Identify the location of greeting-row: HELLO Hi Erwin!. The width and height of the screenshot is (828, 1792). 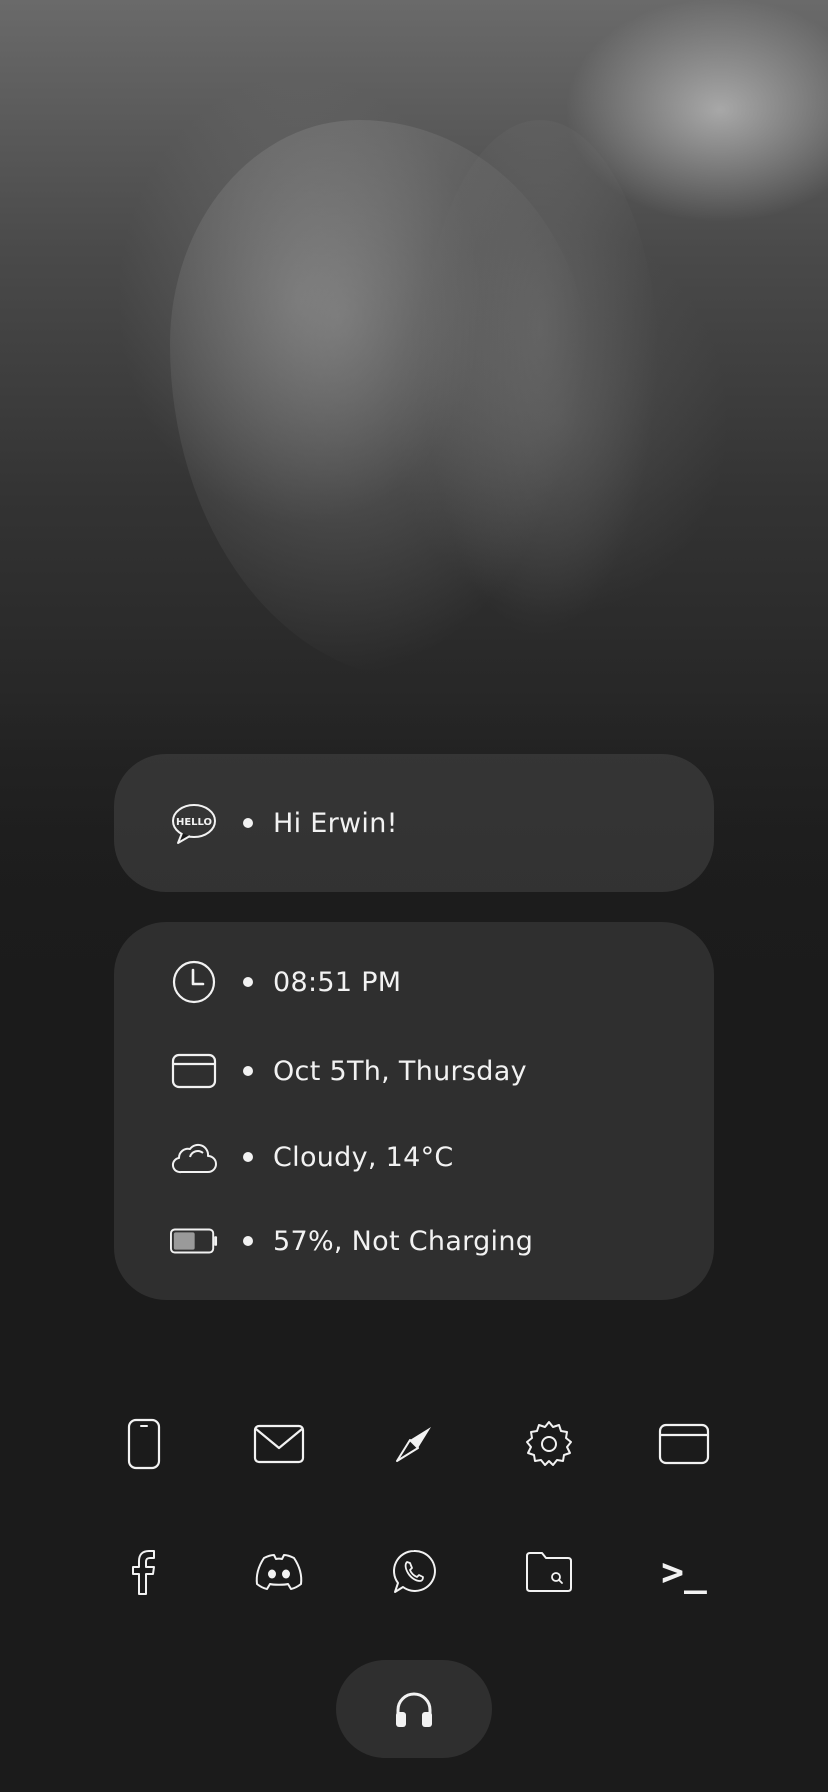
(422, 823).